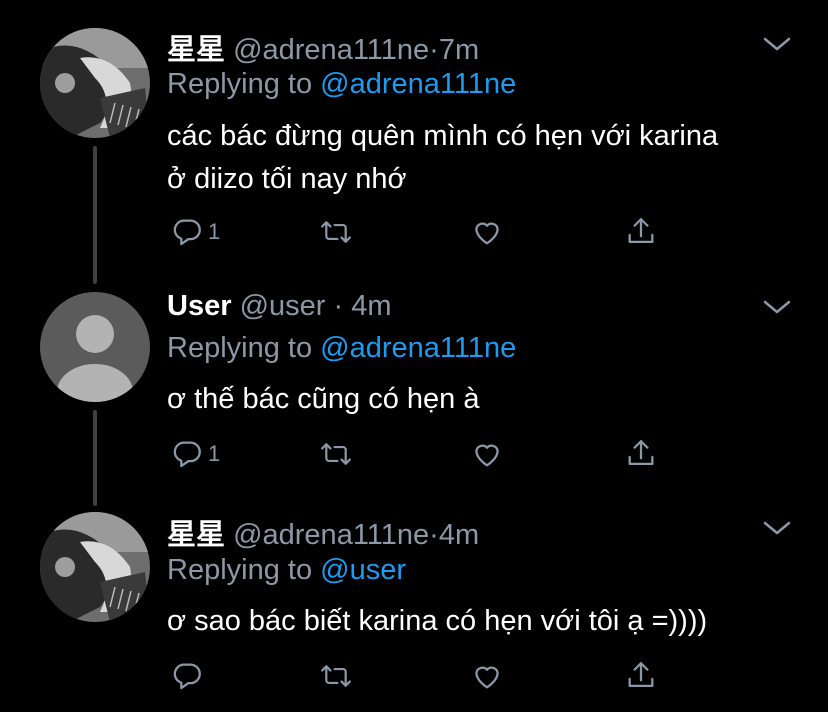  Describe the element at coordinates (287, 179) in the screenshot. I see `tweet-text-line: ở diizo tối nay nhớ` at that location.